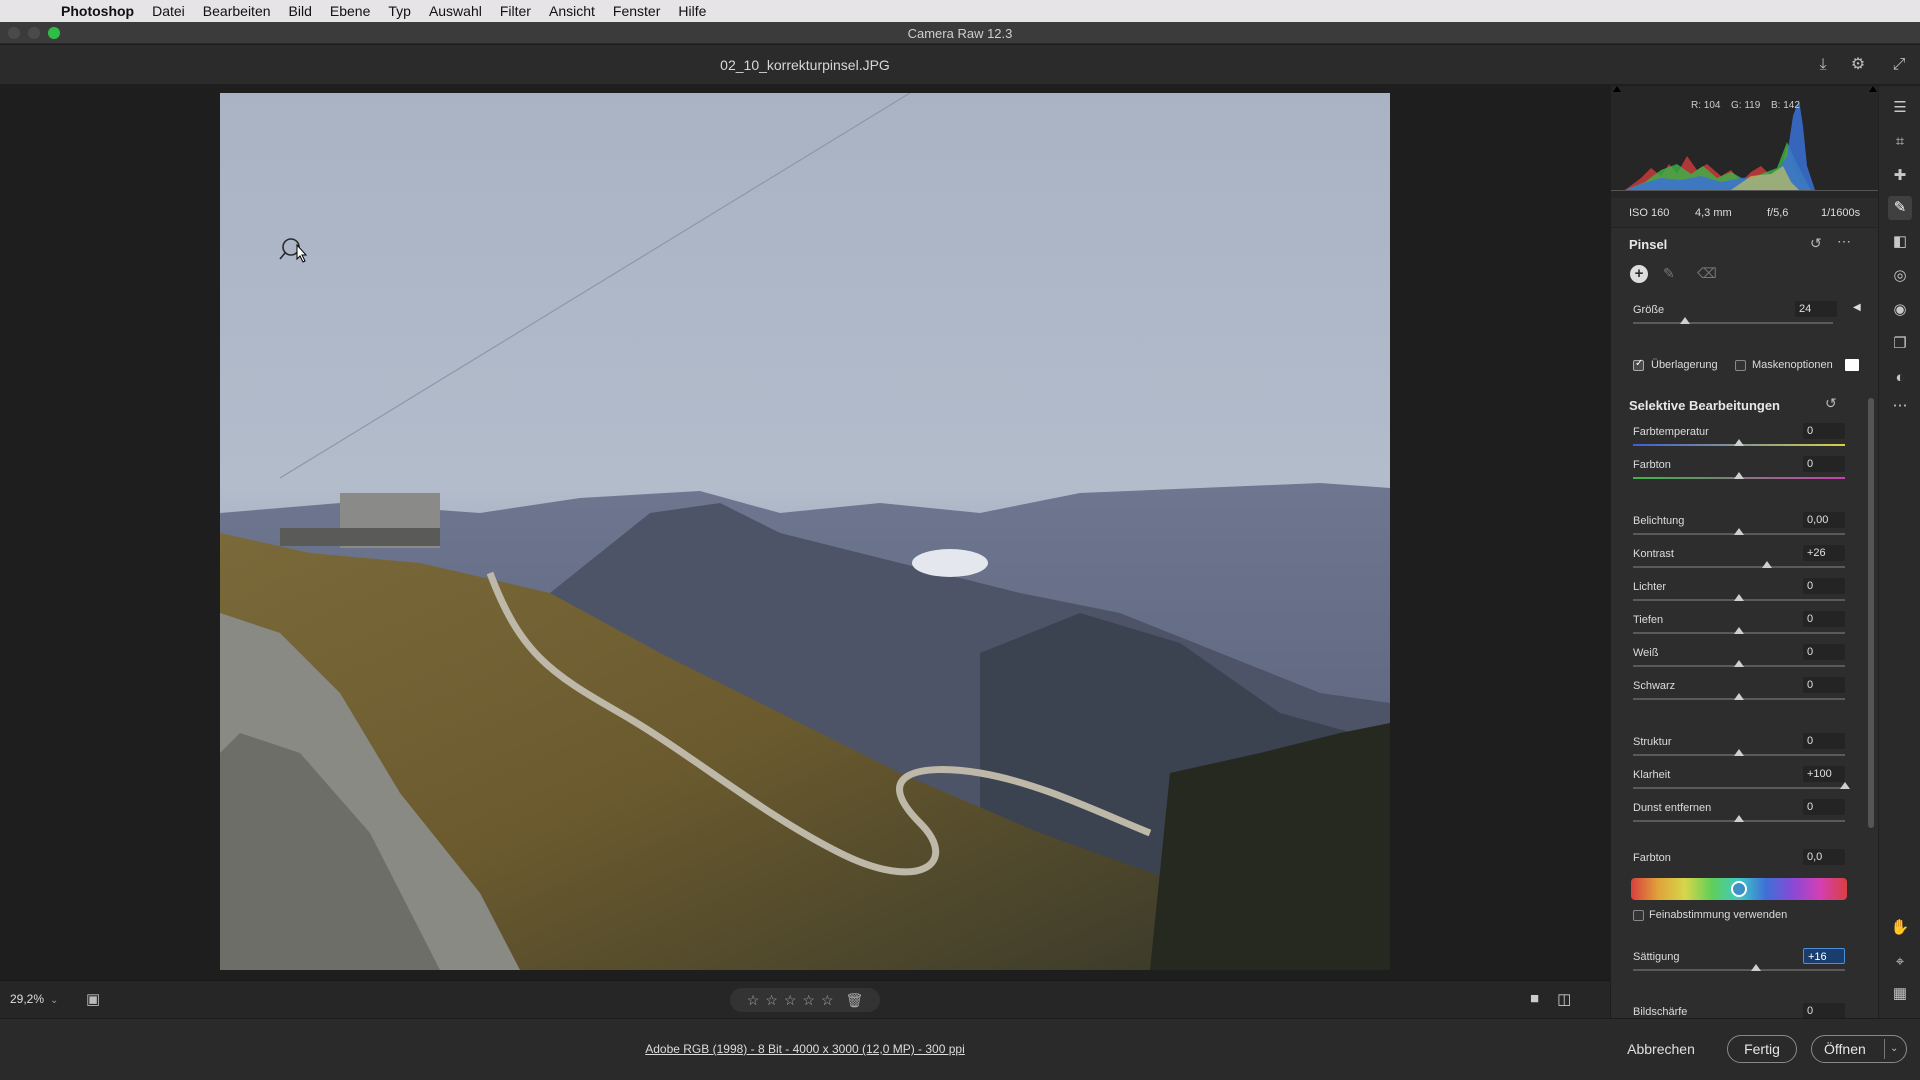 The width and height of the screenshot is (1920, 1080). What do you see at coordinates (1728, 438) in the screenshot?
I see `slider-0: Farbtemperatur 0` at bounding box center [1728, 438].